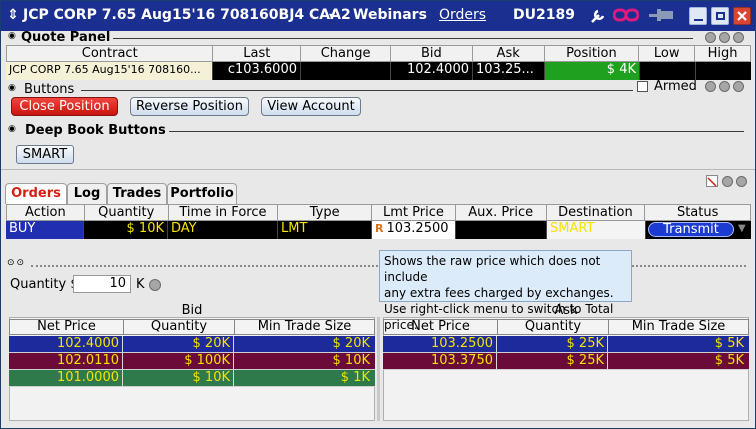 The width and height of the screenshot is (756, 429). Describe the element at coordinates (440, 344) in the screenshot. I see `ask-price: 103.2500` at that location.